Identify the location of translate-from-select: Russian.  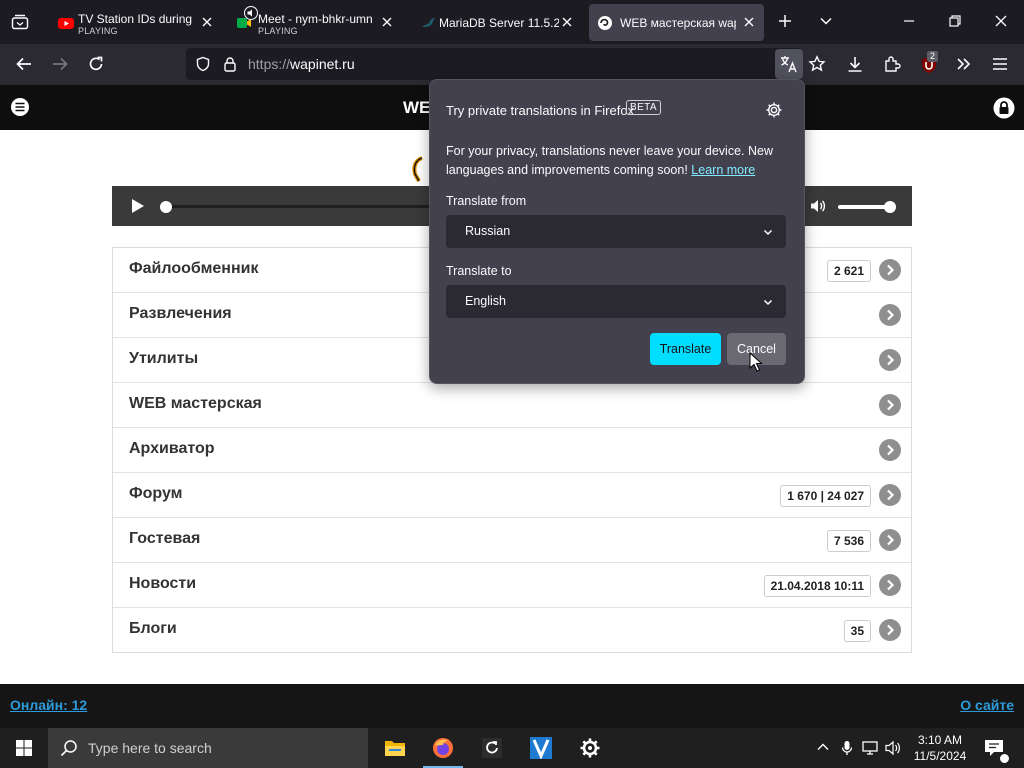
(616, 231).